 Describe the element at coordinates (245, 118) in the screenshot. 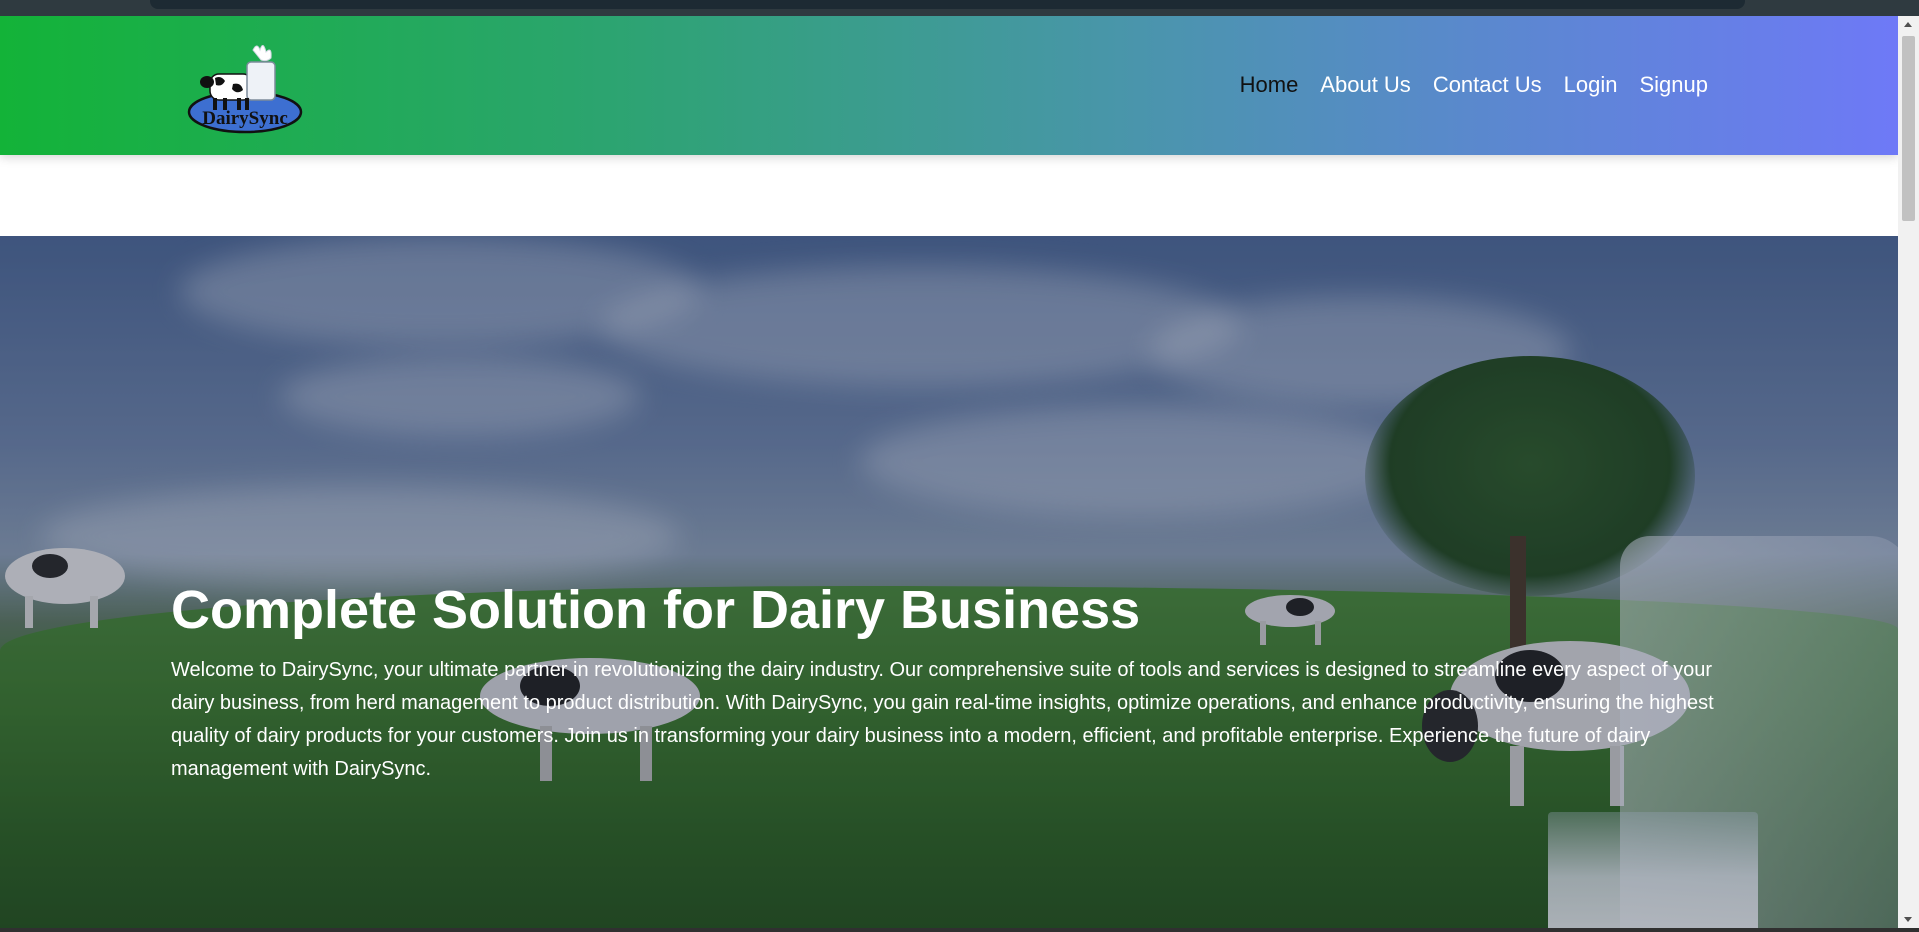

I see `logo-text: DairySync` at that location.